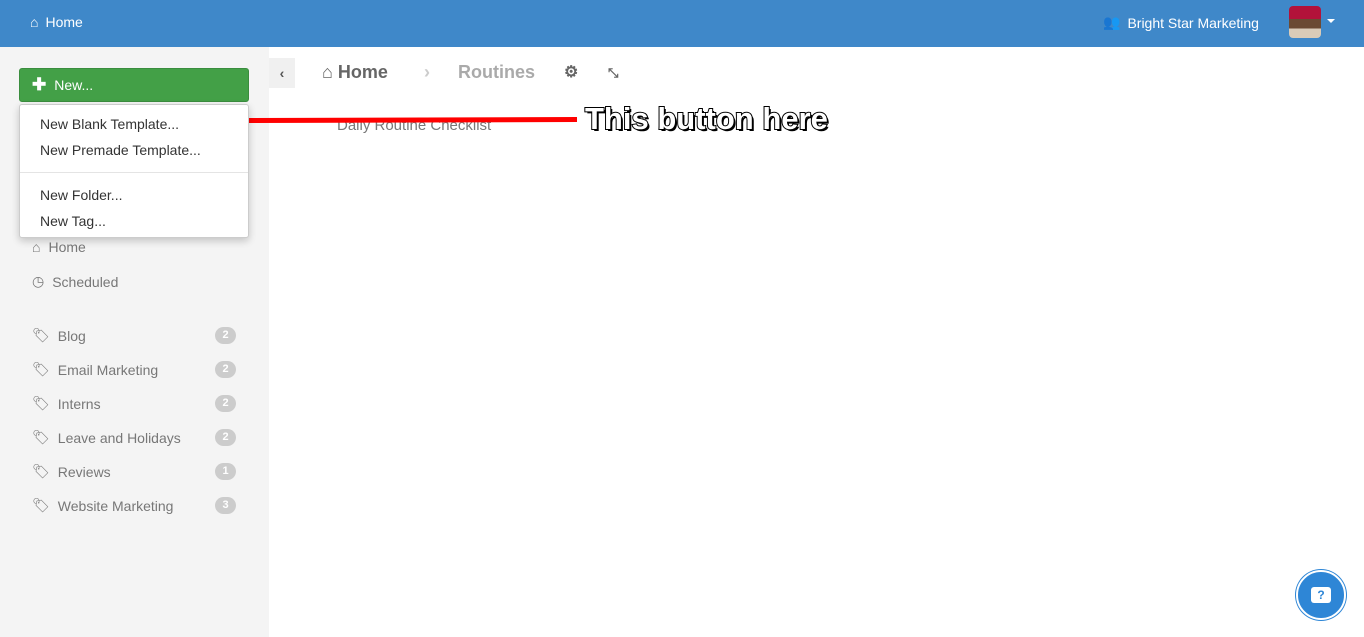  What do you see at coordinates (95, 369) in the screenshot?
I see `sidebar-tag-email-marketing: 🏷 Email Marketing` at bounding box center [95, 369].